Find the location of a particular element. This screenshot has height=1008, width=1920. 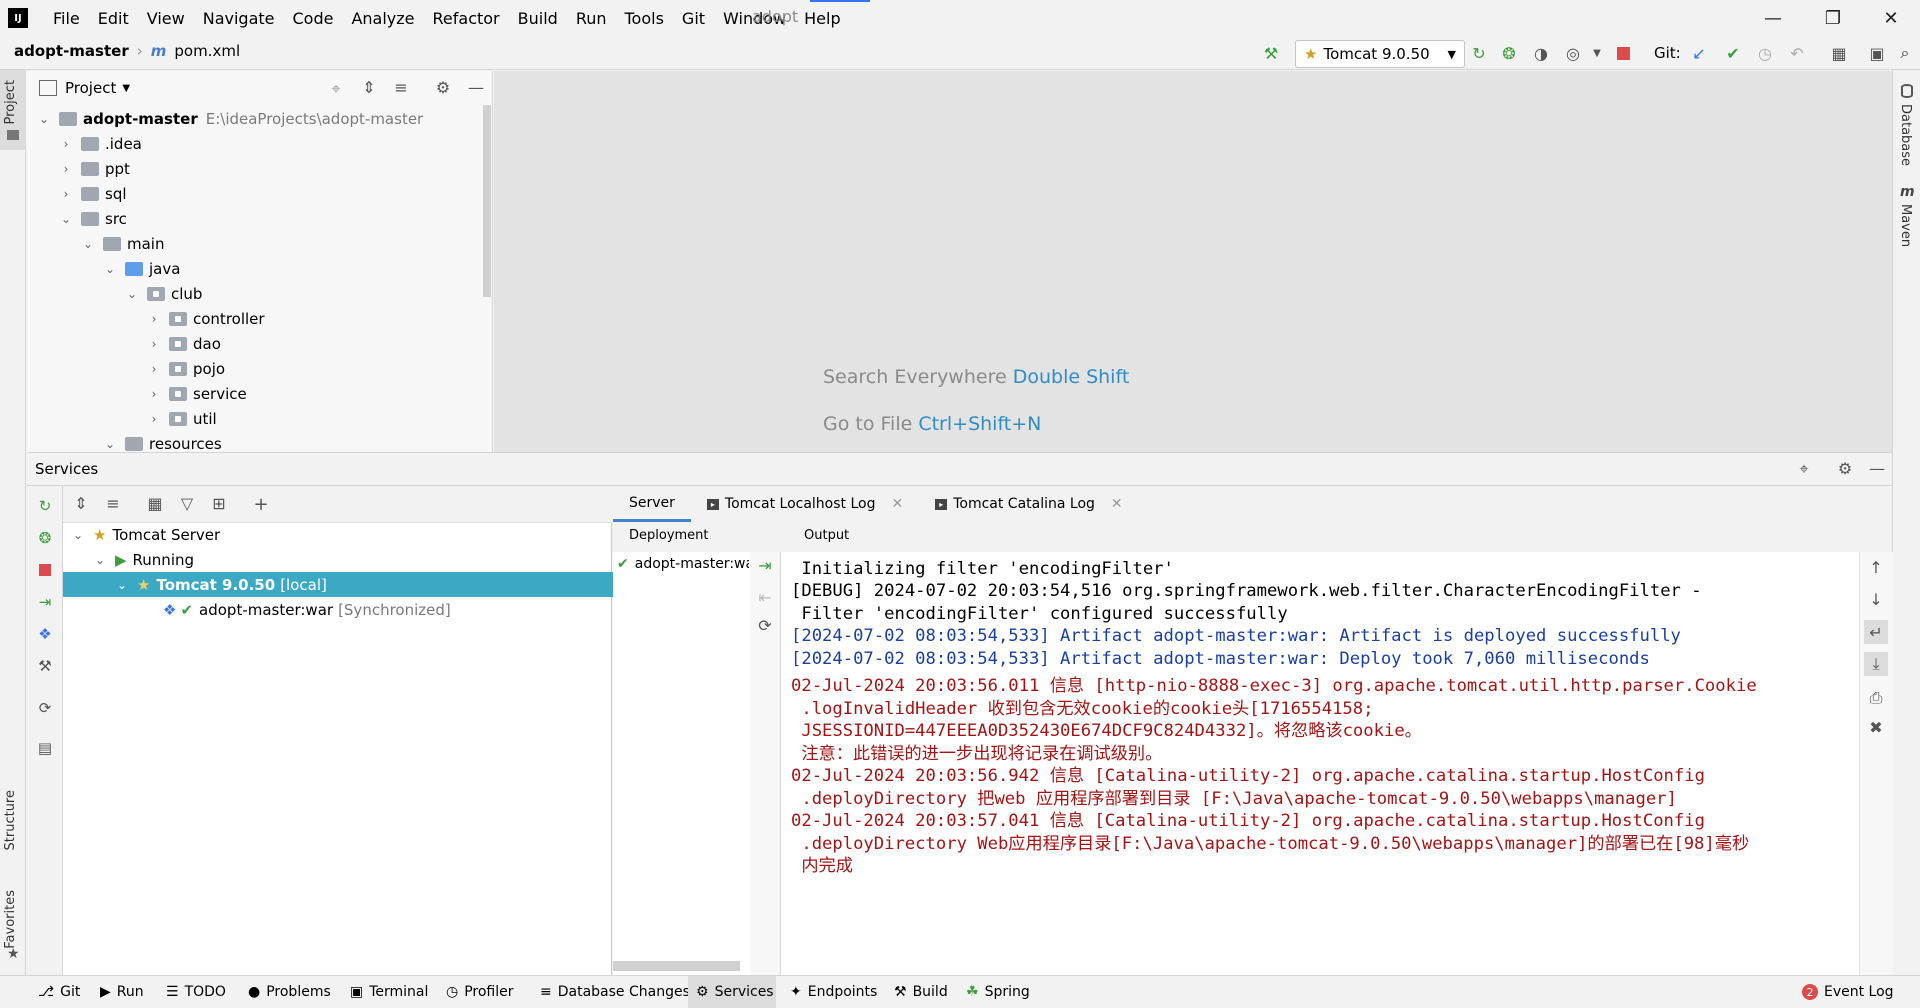

tree-row-ppt: › ppt is located at coordinates (78, 168).